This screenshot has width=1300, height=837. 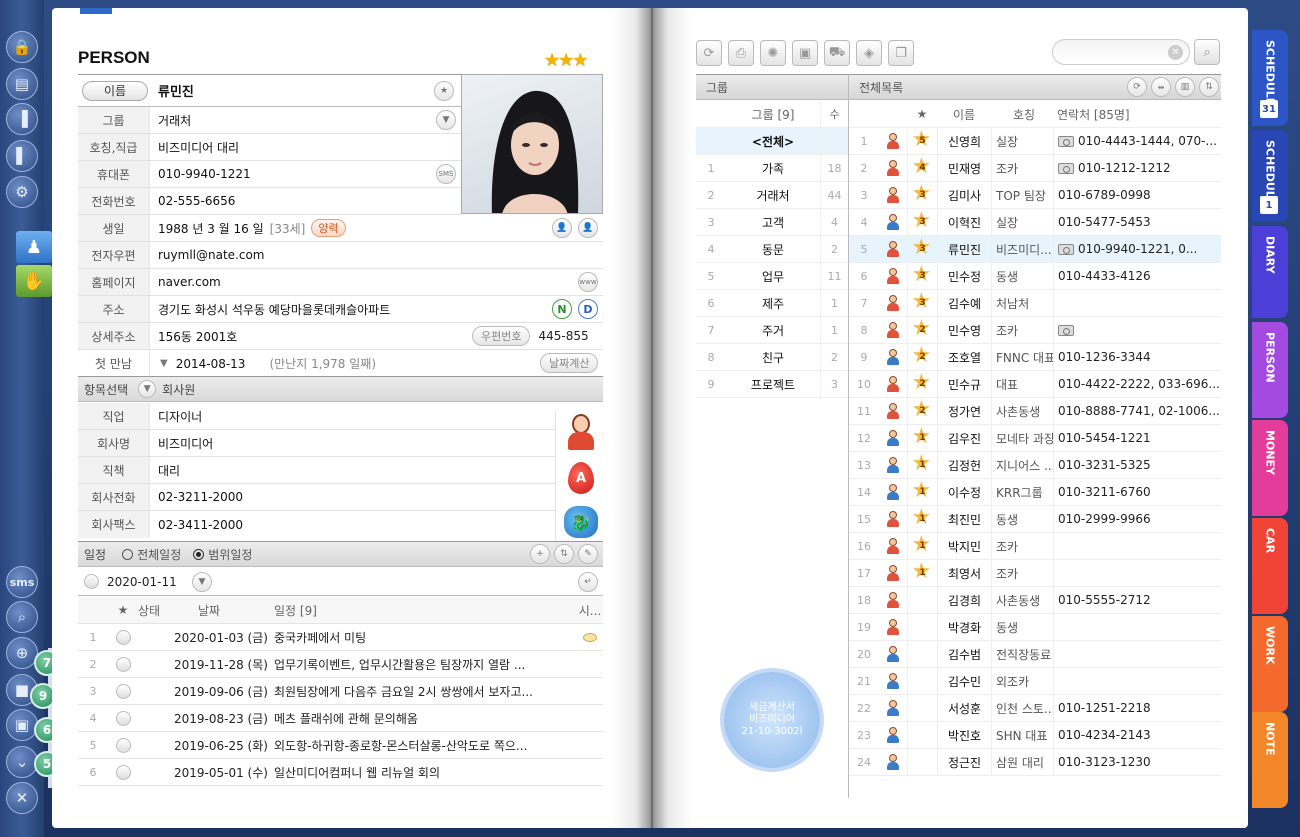 I want to click on col-title: 일정 [9], so click(x=422, y=610).